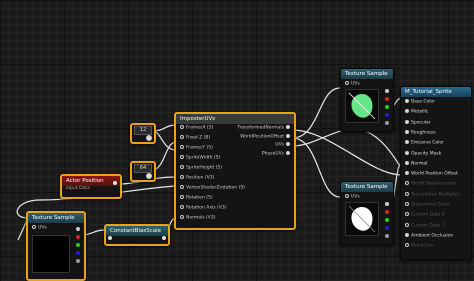 The width and height of the screenshot is (474, 281). I want to click on node-title: ImposterUVs, so click(235, 119).